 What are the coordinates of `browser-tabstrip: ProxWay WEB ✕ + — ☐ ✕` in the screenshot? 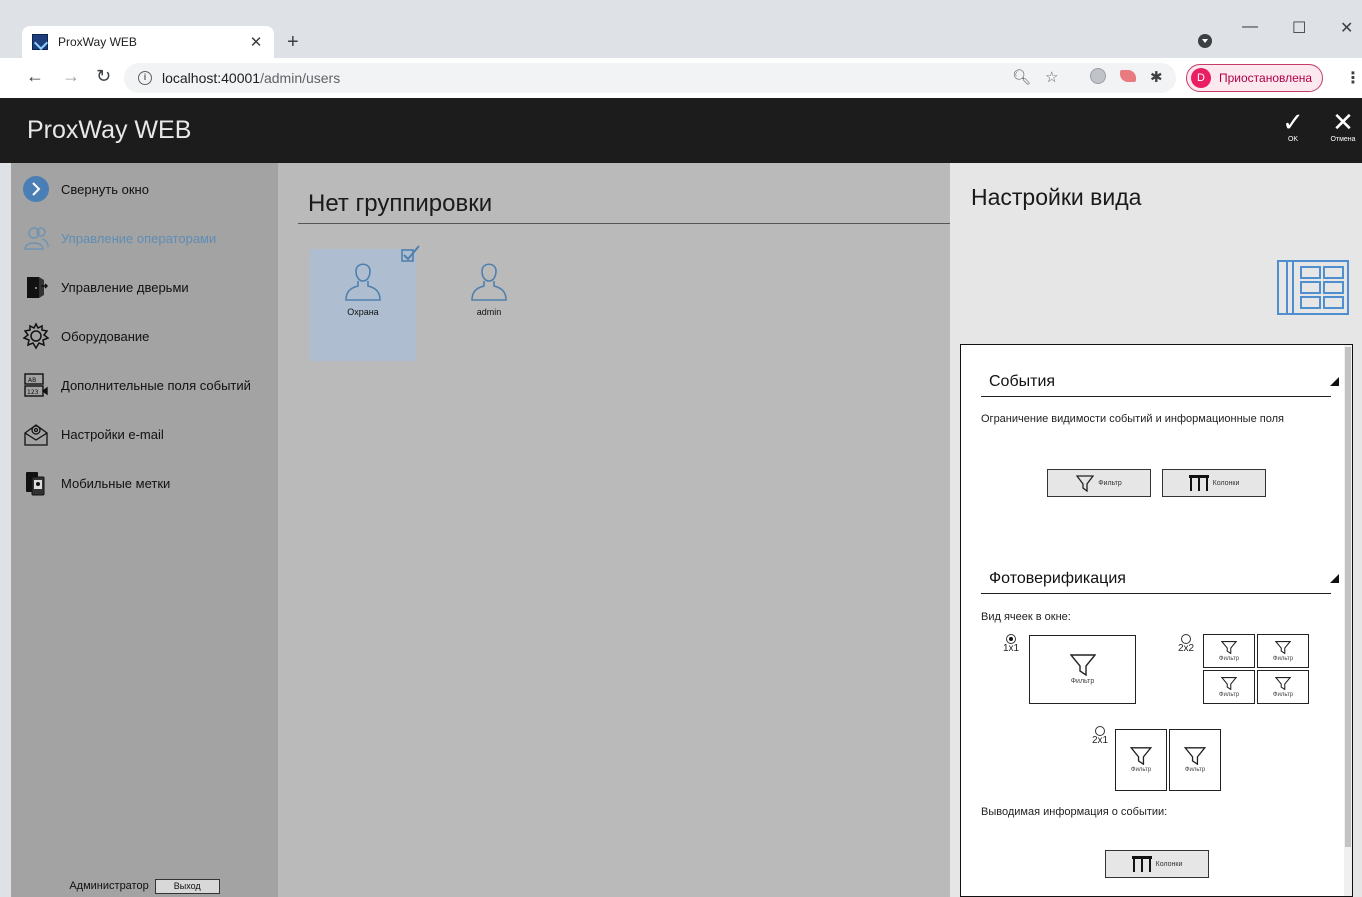 It's located at (681, 29).